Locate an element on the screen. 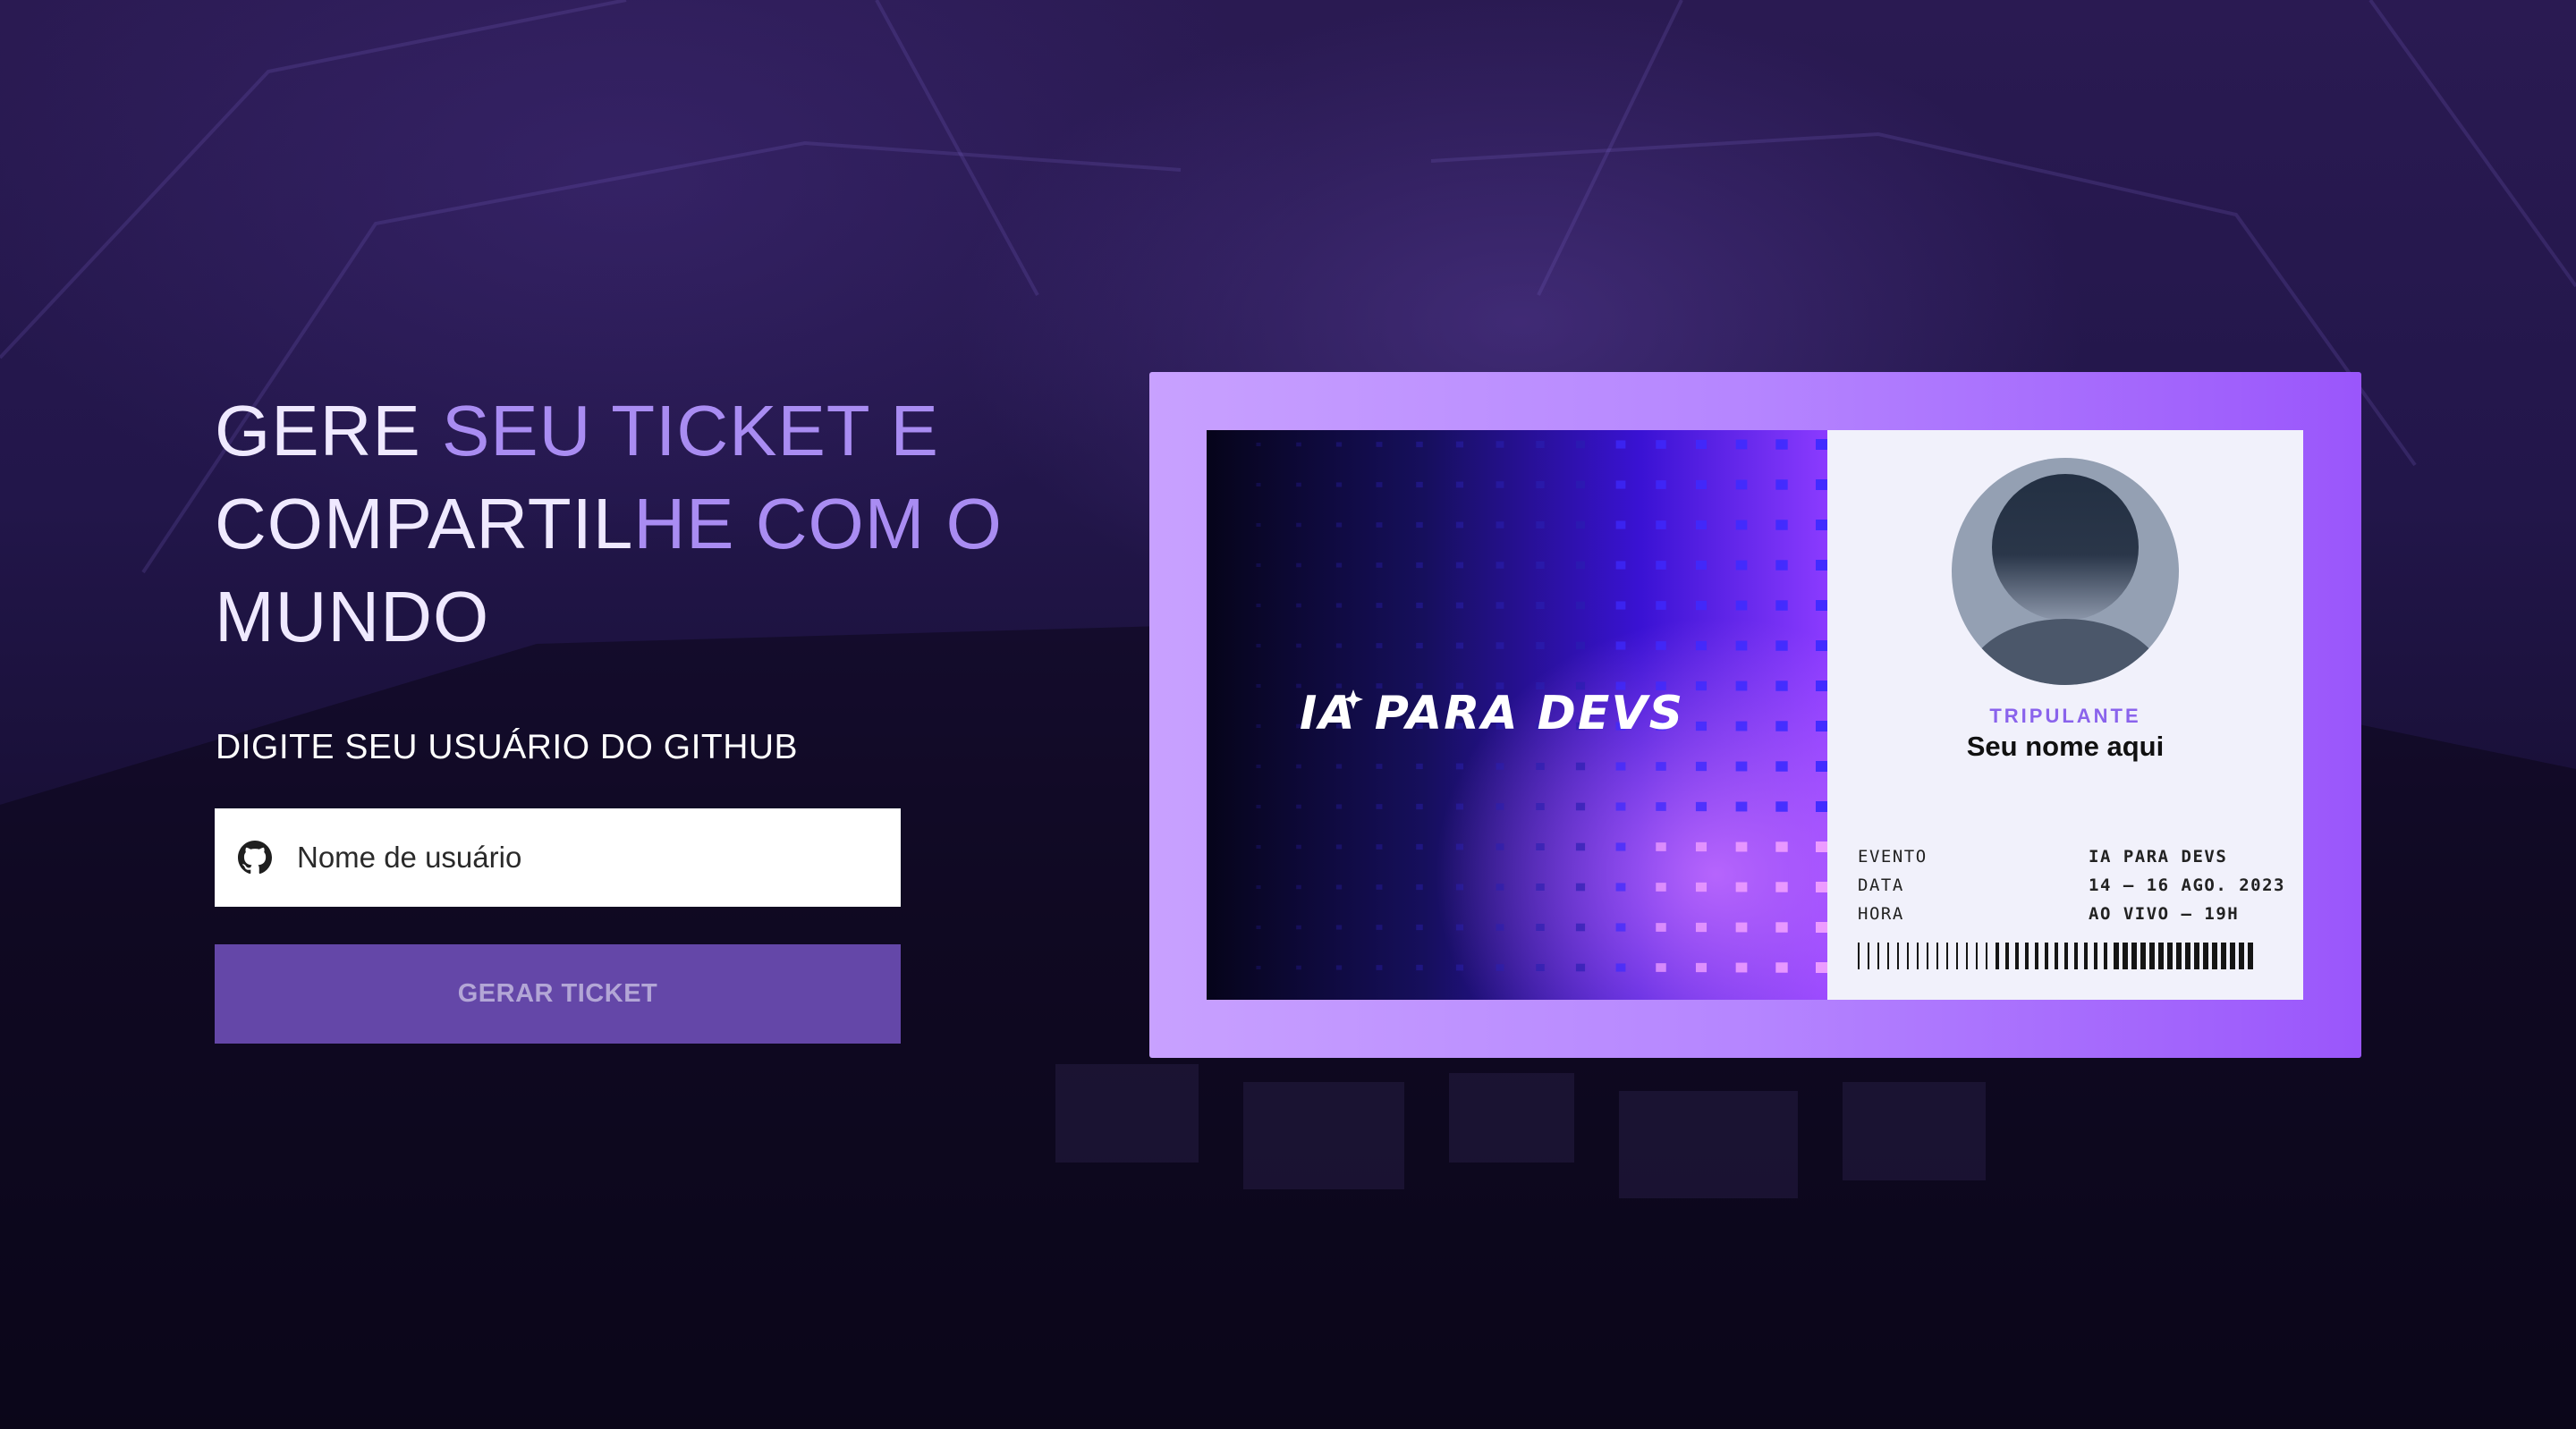 This screenshot has height=1429, width=2576. detail-value: 14 — 16 AGO. 2023 is located at coordinates (2187, 885).